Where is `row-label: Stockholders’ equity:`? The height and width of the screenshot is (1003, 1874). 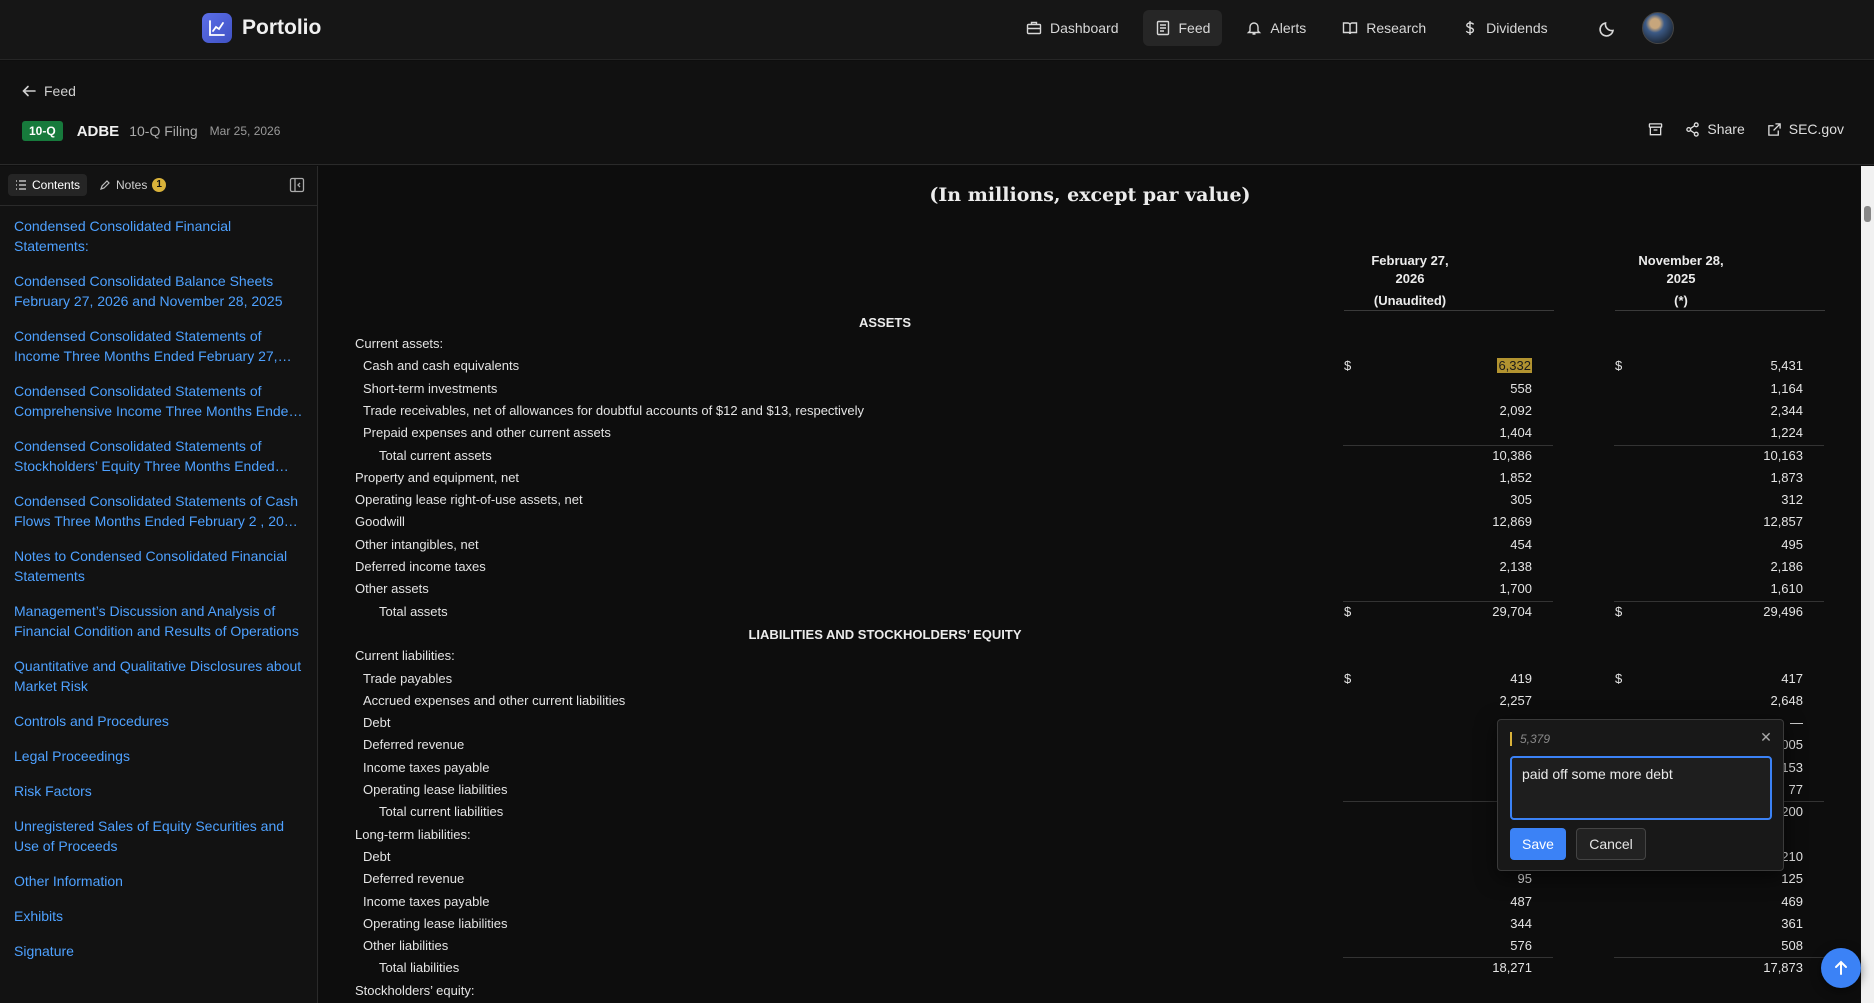
row-label: Stockholders’ equity: is located at coordinates (415, 990).